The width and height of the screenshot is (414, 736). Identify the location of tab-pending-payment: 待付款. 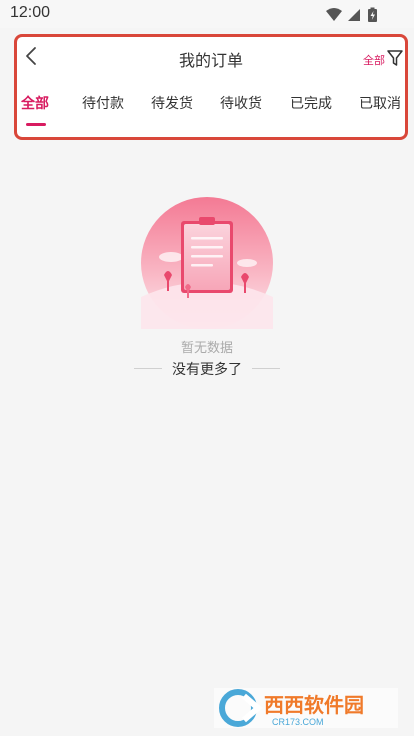
(103, 103).